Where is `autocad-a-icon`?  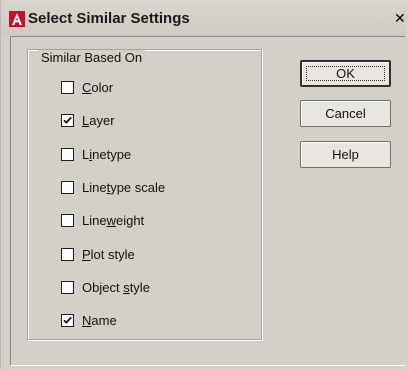
autocad-a-icon is located at coordinates (17, 19).